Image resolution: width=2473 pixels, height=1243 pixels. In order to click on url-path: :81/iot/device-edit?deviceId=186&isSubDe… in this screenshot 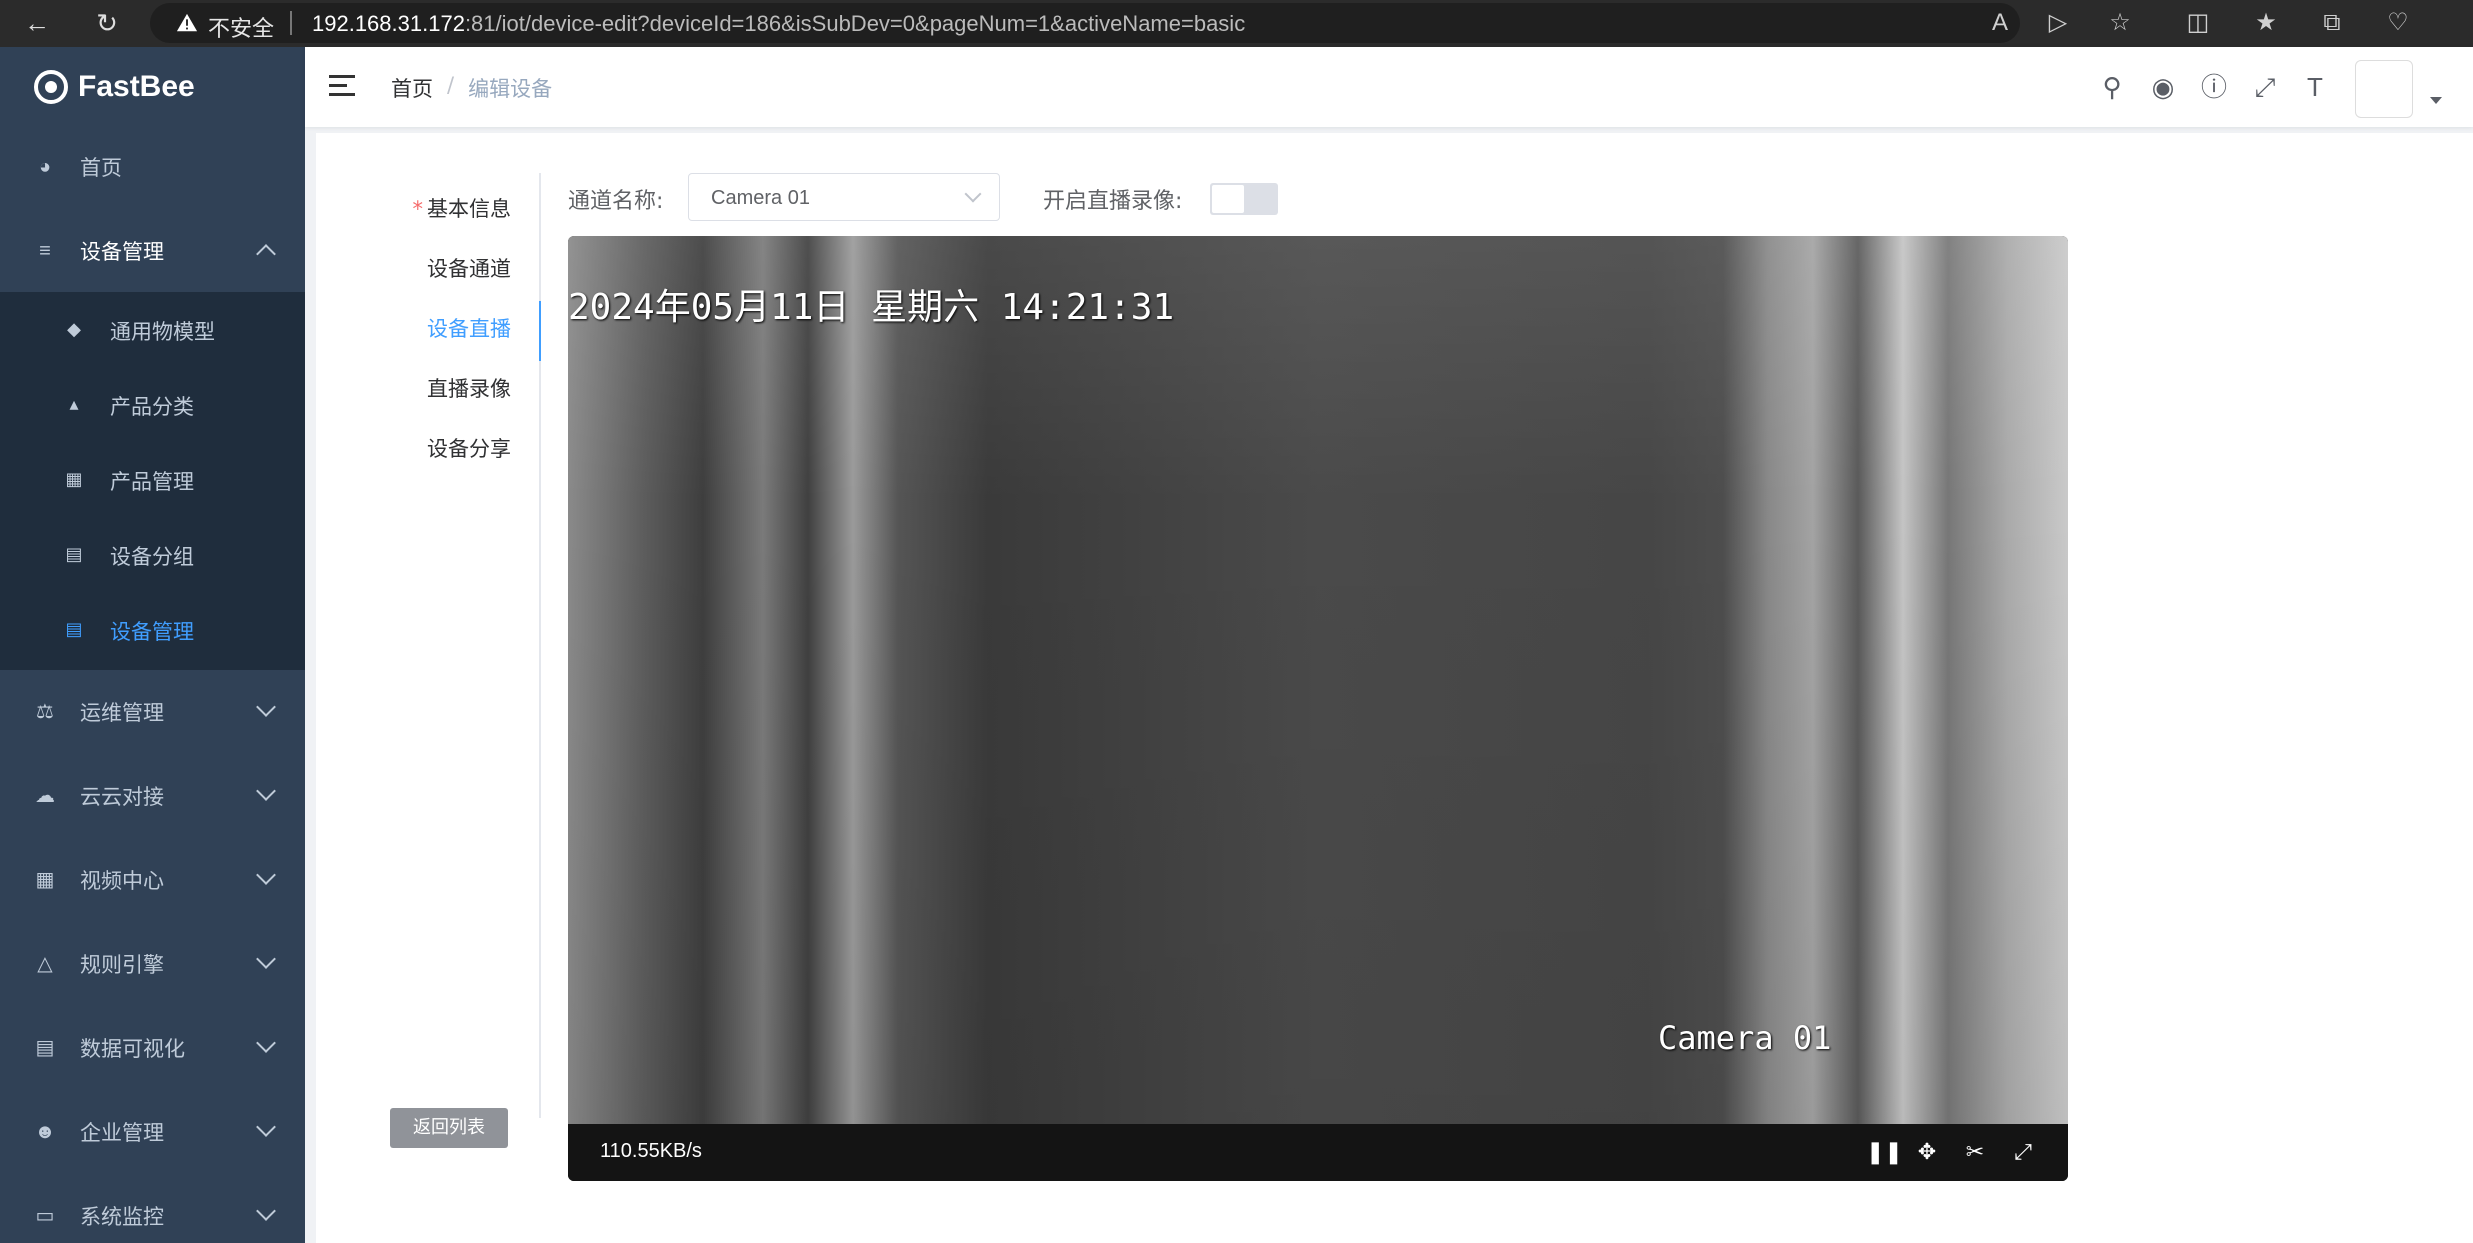, I will do `click(855, 23)`.